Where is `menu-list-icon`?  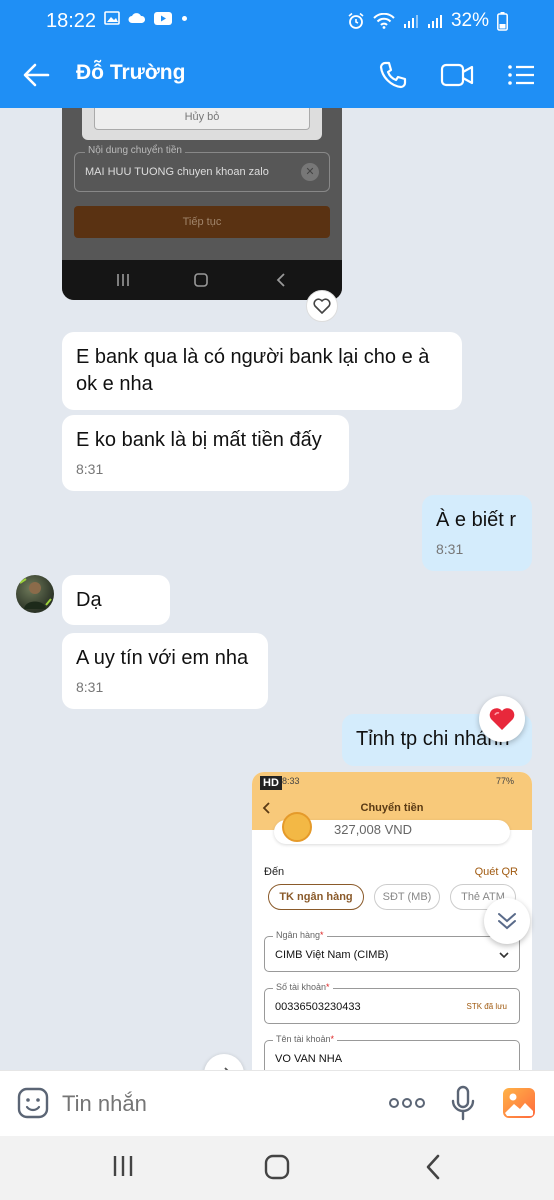
menu-list-icon is located at coordinates (521, 75).